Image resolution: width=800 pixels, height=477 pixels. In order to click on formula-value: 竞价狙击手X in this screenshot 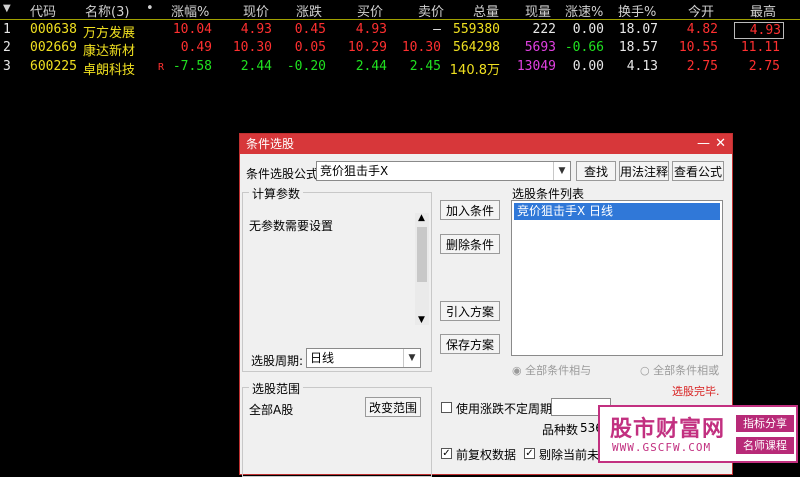, I will do `click(354, 171)`.